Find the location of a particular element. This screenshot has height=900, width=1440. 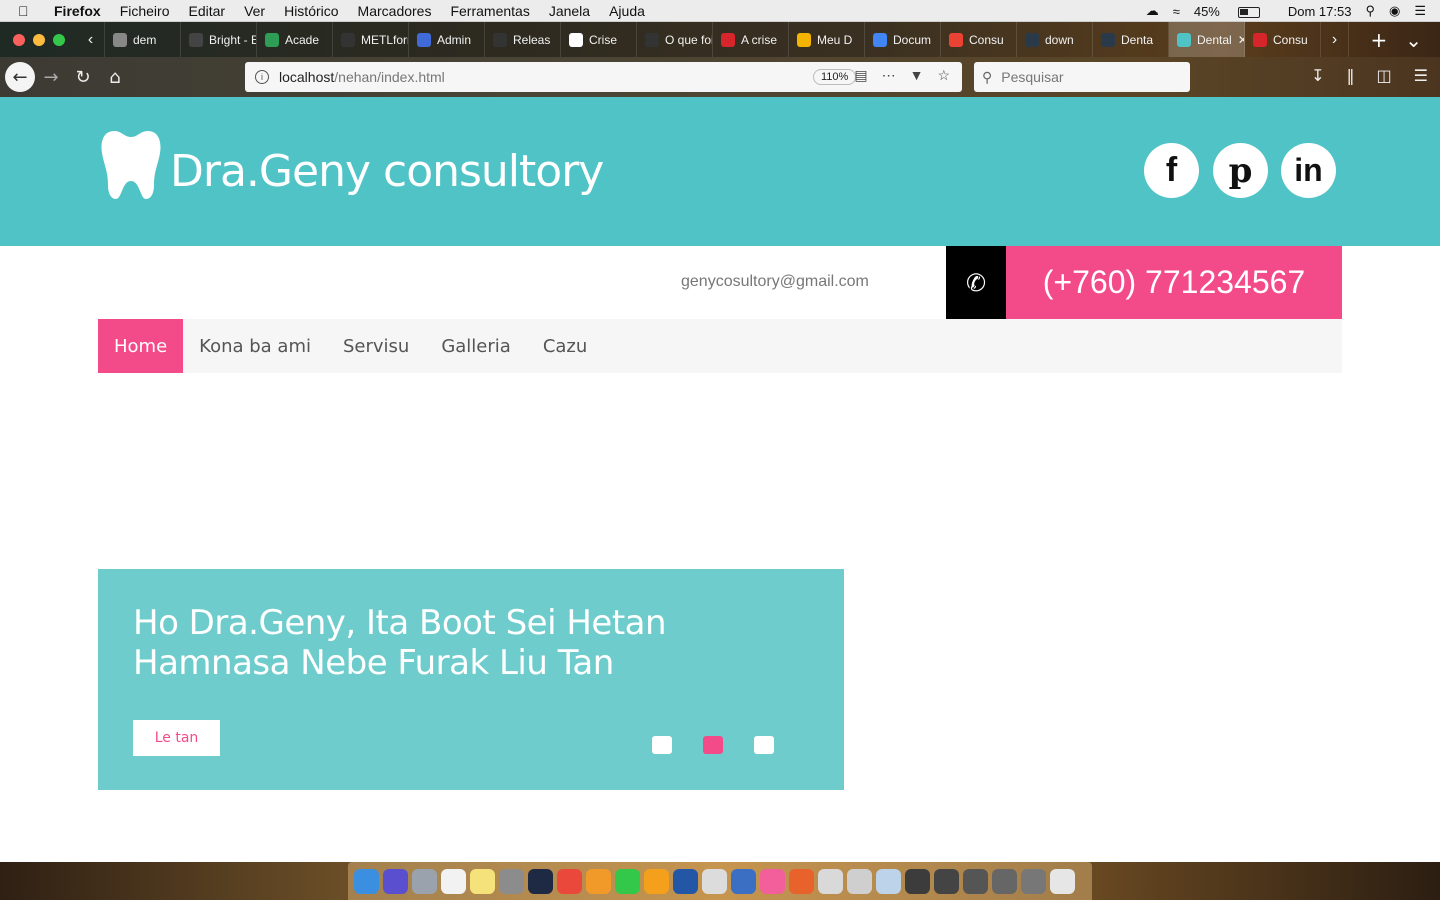

launchpad-icon is located at coordinates (424, 881).